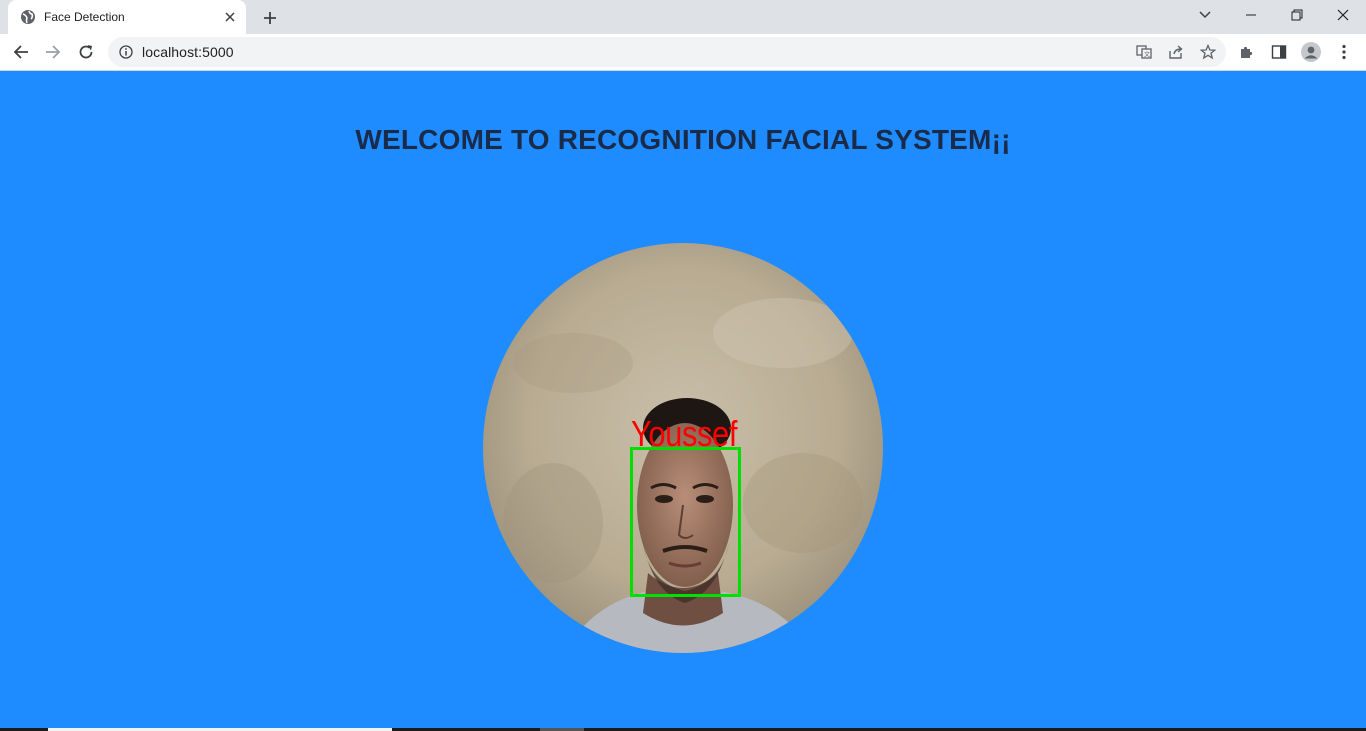 The image size is (1366, 731). I want to click on info-icon, so click(126, 52).